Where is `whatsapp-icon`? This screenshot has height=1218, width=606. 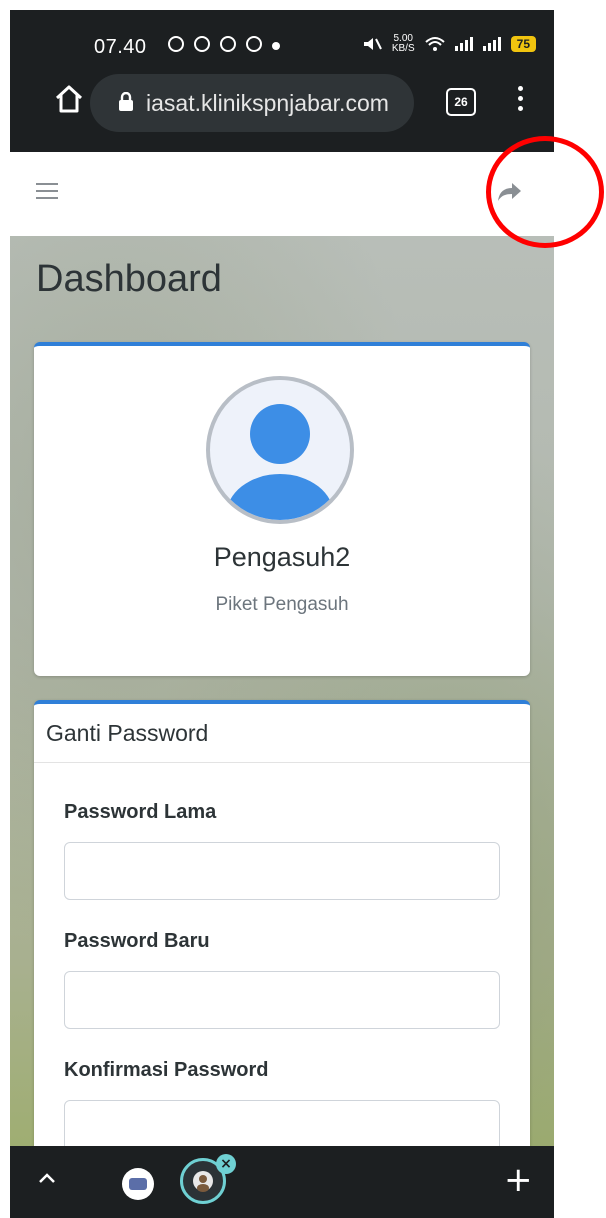
whatsapp-icon is located at coordinates (176, 44).